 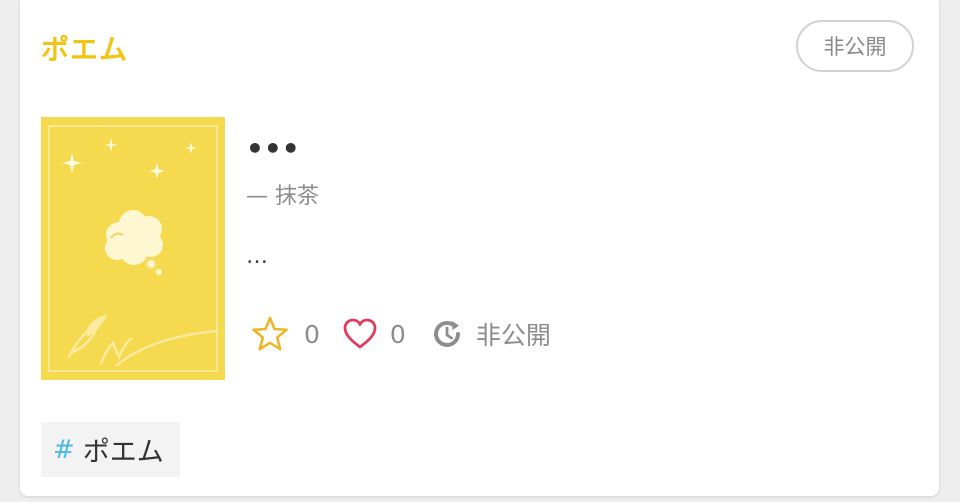 I want to click on star-icon, so click(x=270, y=333).